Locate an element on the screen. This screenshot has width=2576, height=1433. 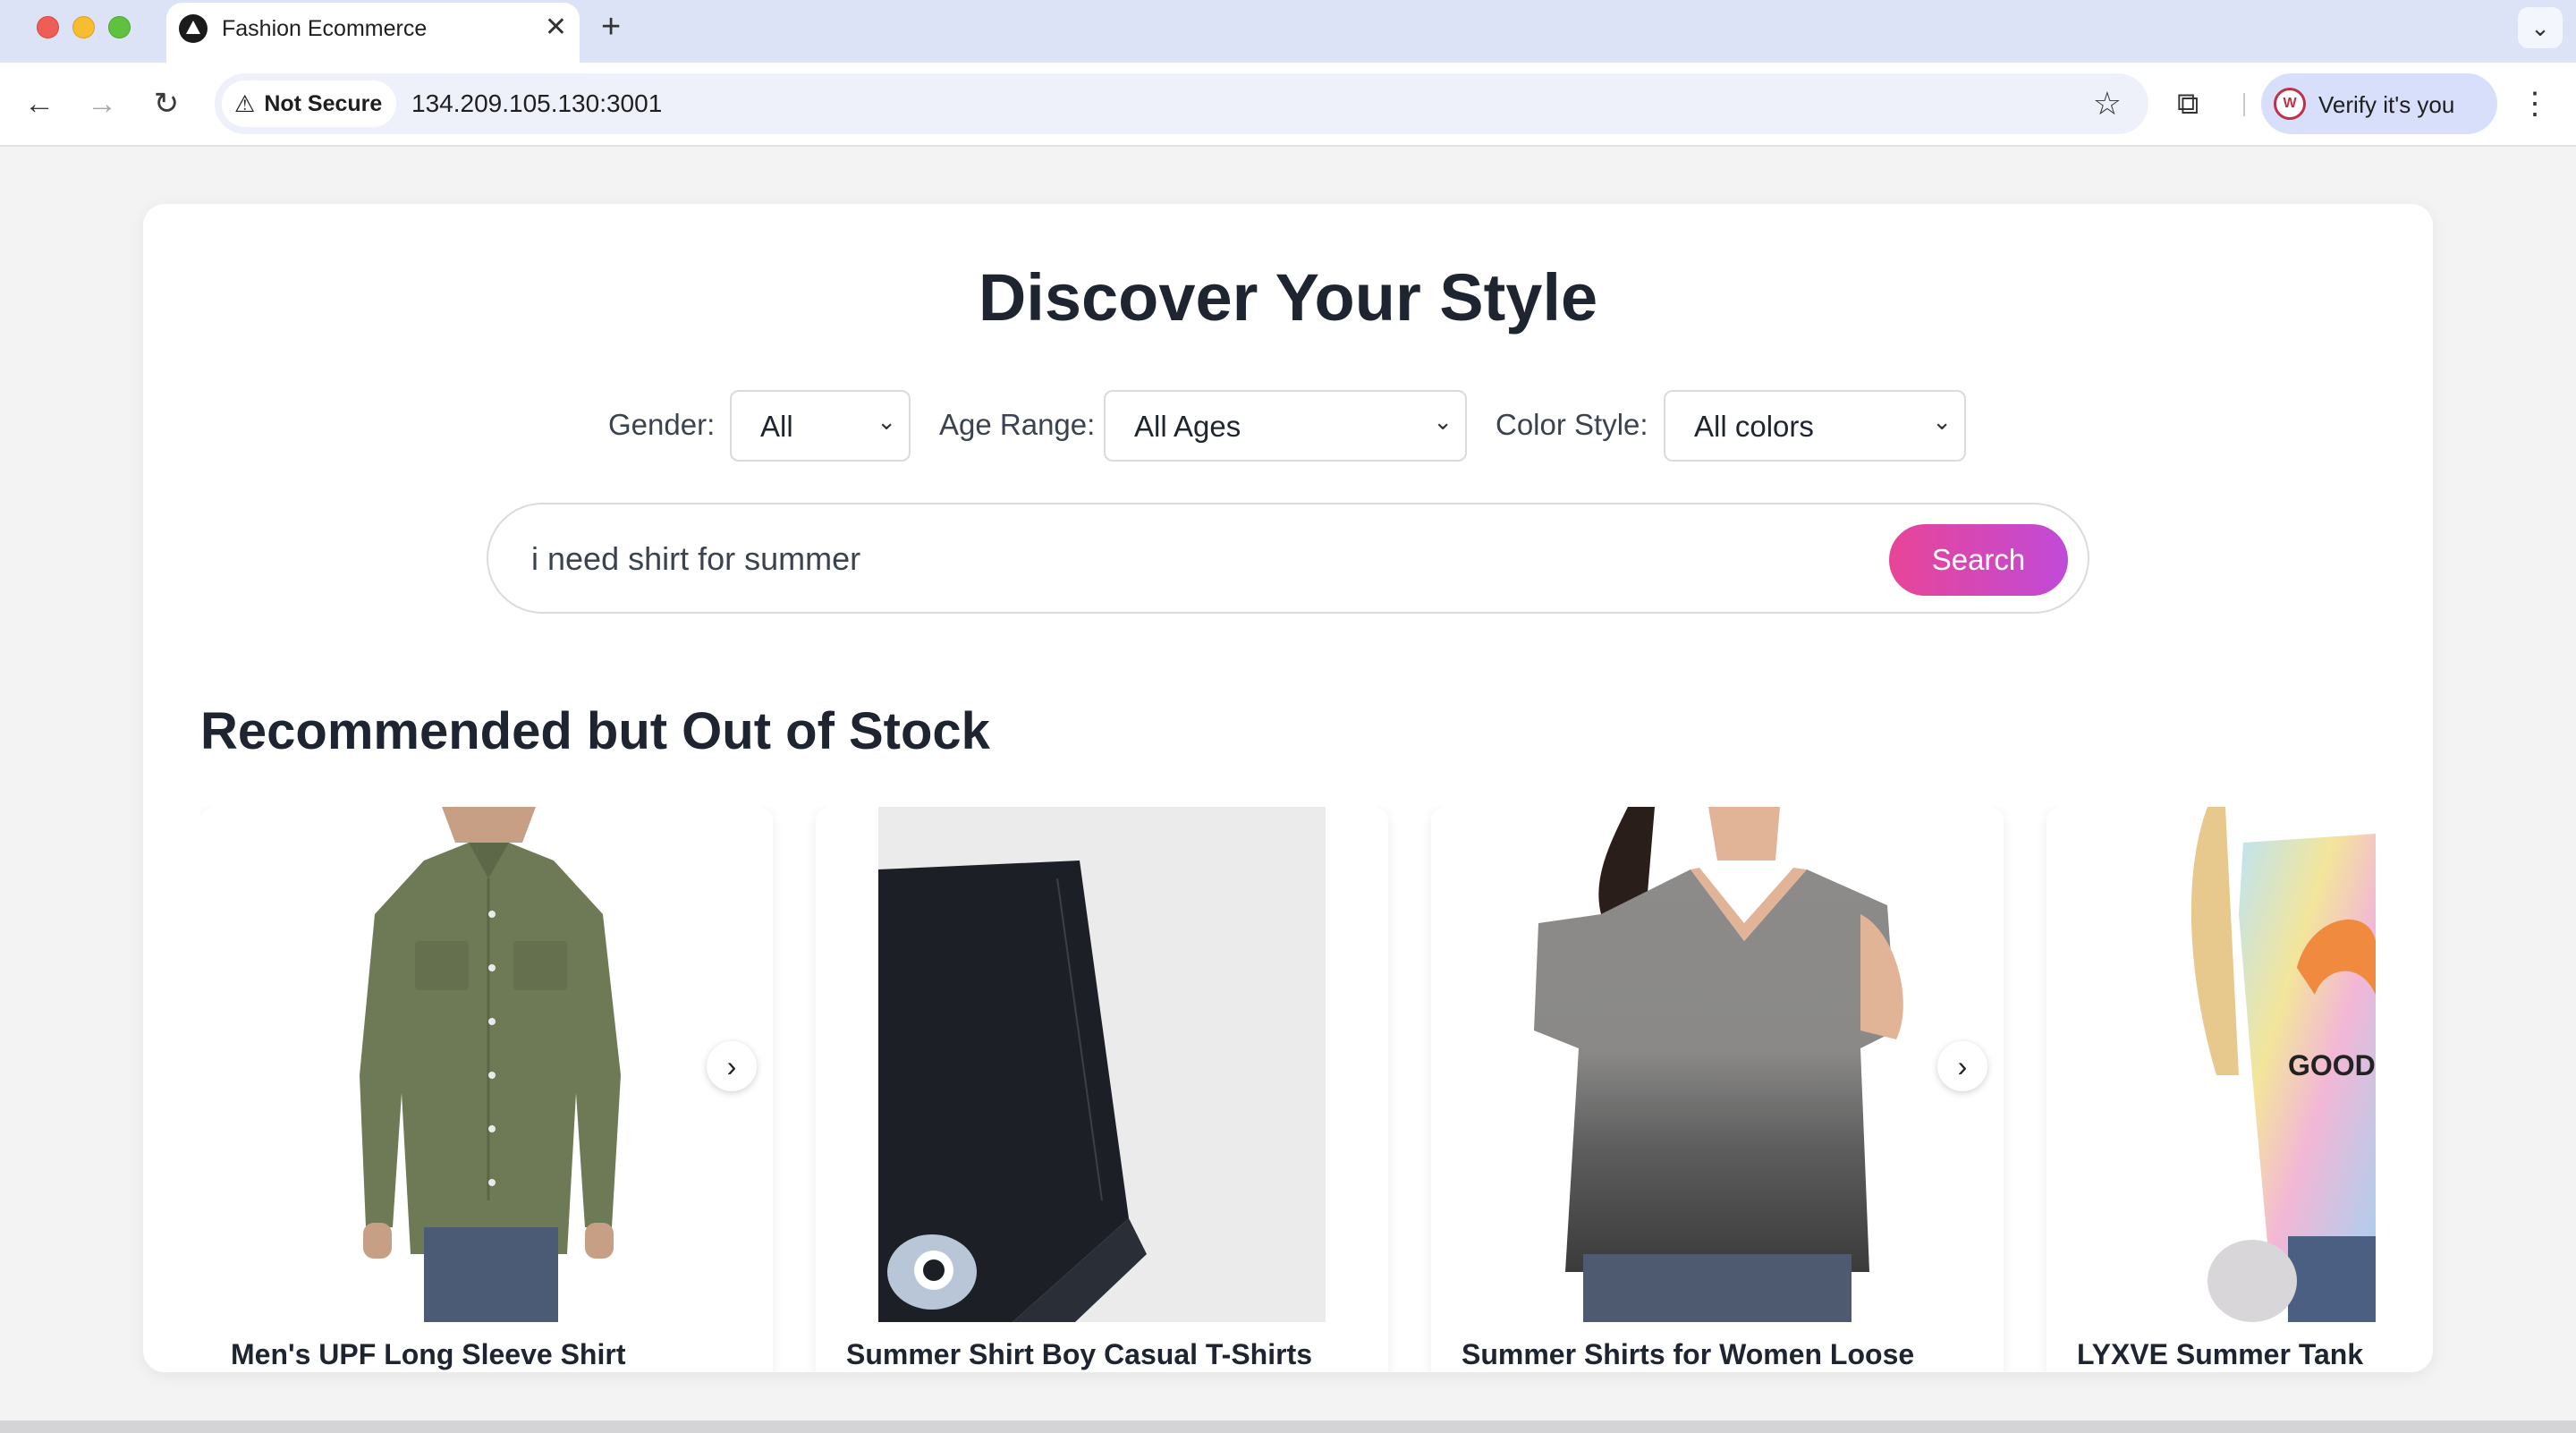
site-favicon-icon is located at coordinates (193, 28).